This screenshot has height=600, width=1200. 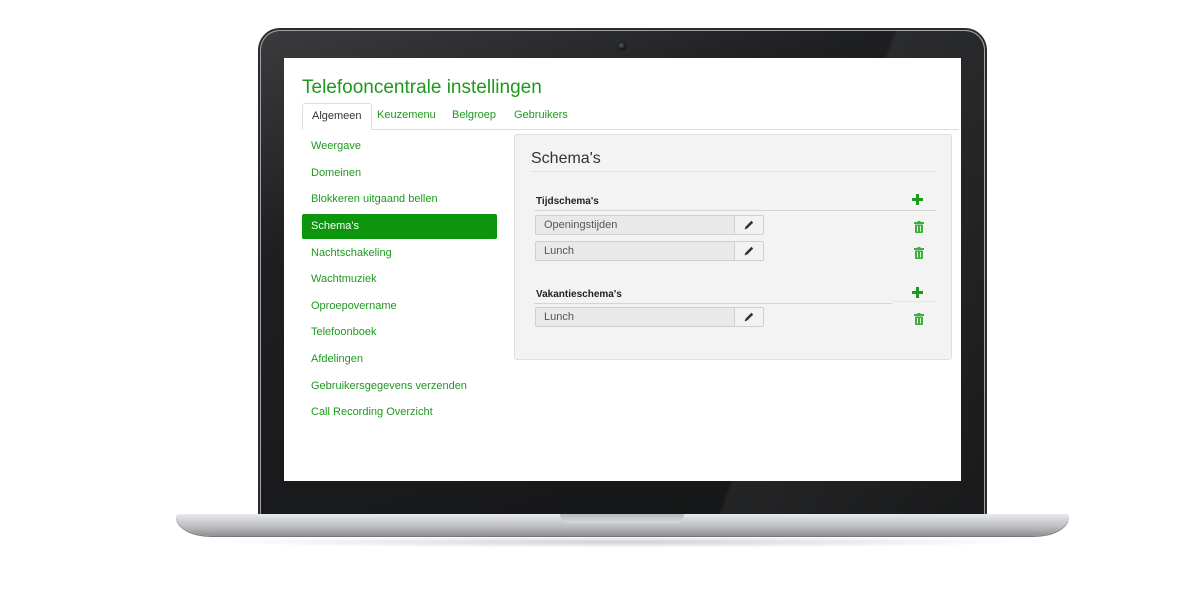 What do you see at coordinates (622, 542) in the screenshot?
I see `laptop-shadow` at bounding box center [622, 542].